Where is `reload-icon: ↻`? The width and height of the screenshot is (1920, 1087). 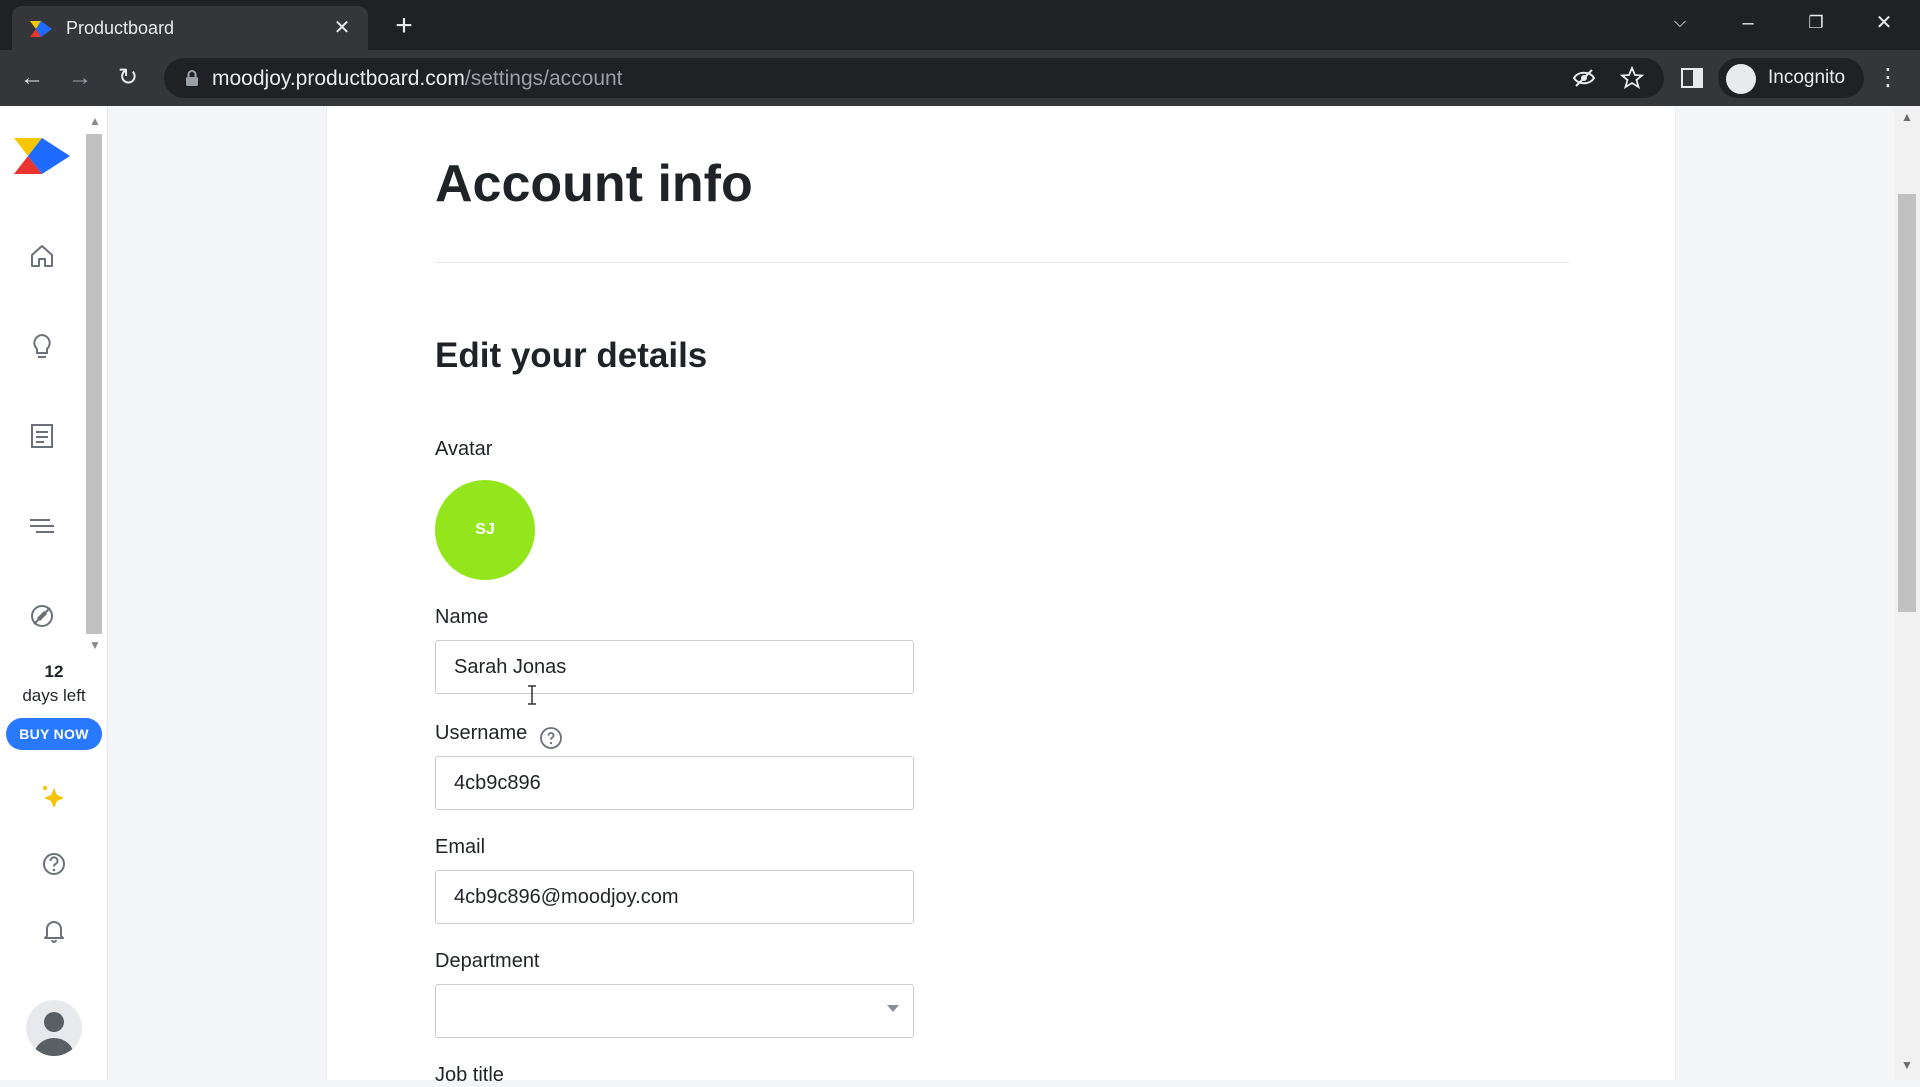 reload-icon: ↻ is located at coordinates (128, 78).